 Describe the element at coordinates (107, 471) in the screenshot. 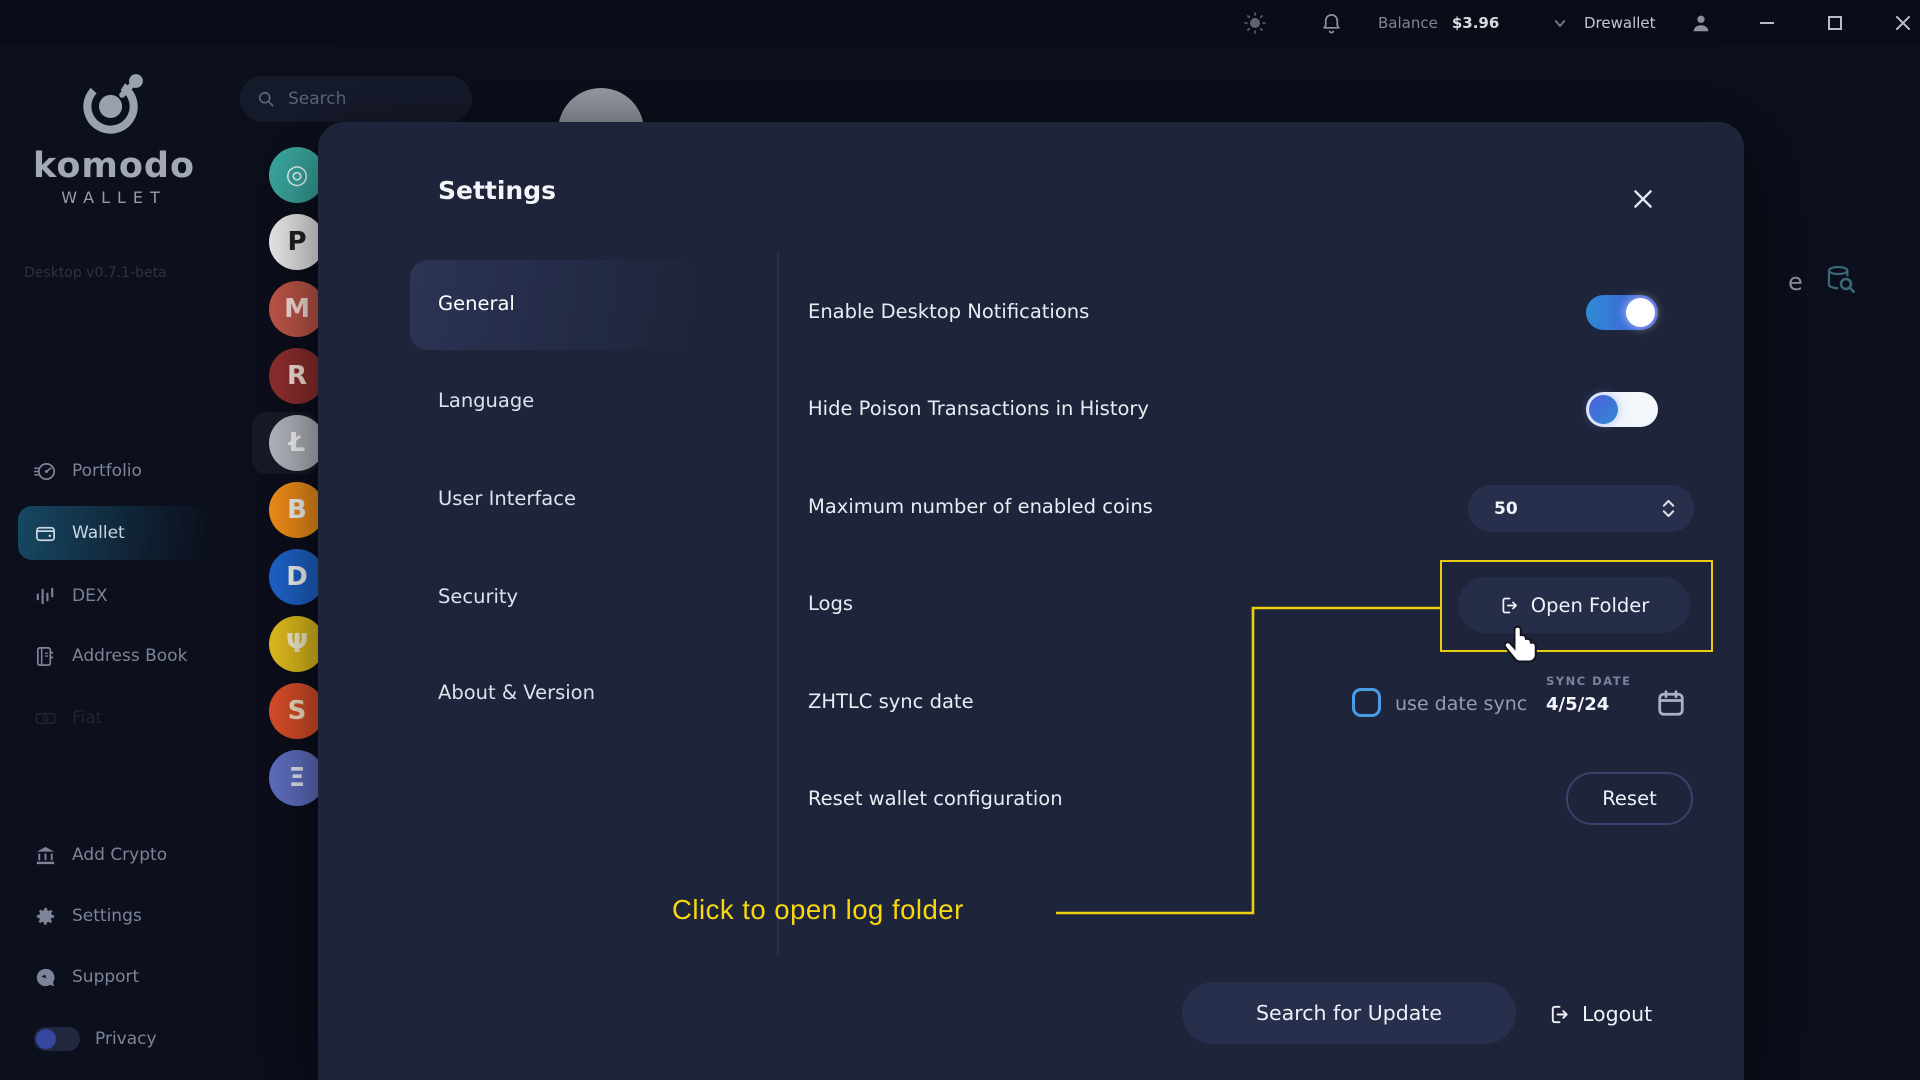

I see `sidebar-item-label: Portfolio` at that location.